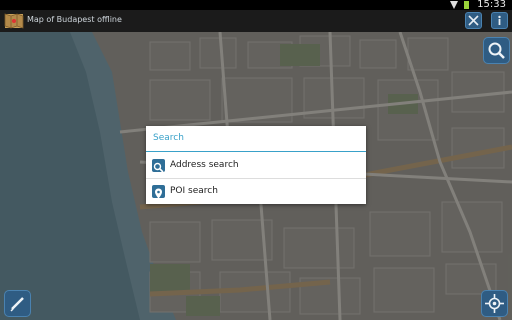 This screenshot has width=512, height=320. What do you see at coordinates (256, 21) in the screenshot?
I see `app-bar: Map of Budapest offline` at bounding box center [256, 21].